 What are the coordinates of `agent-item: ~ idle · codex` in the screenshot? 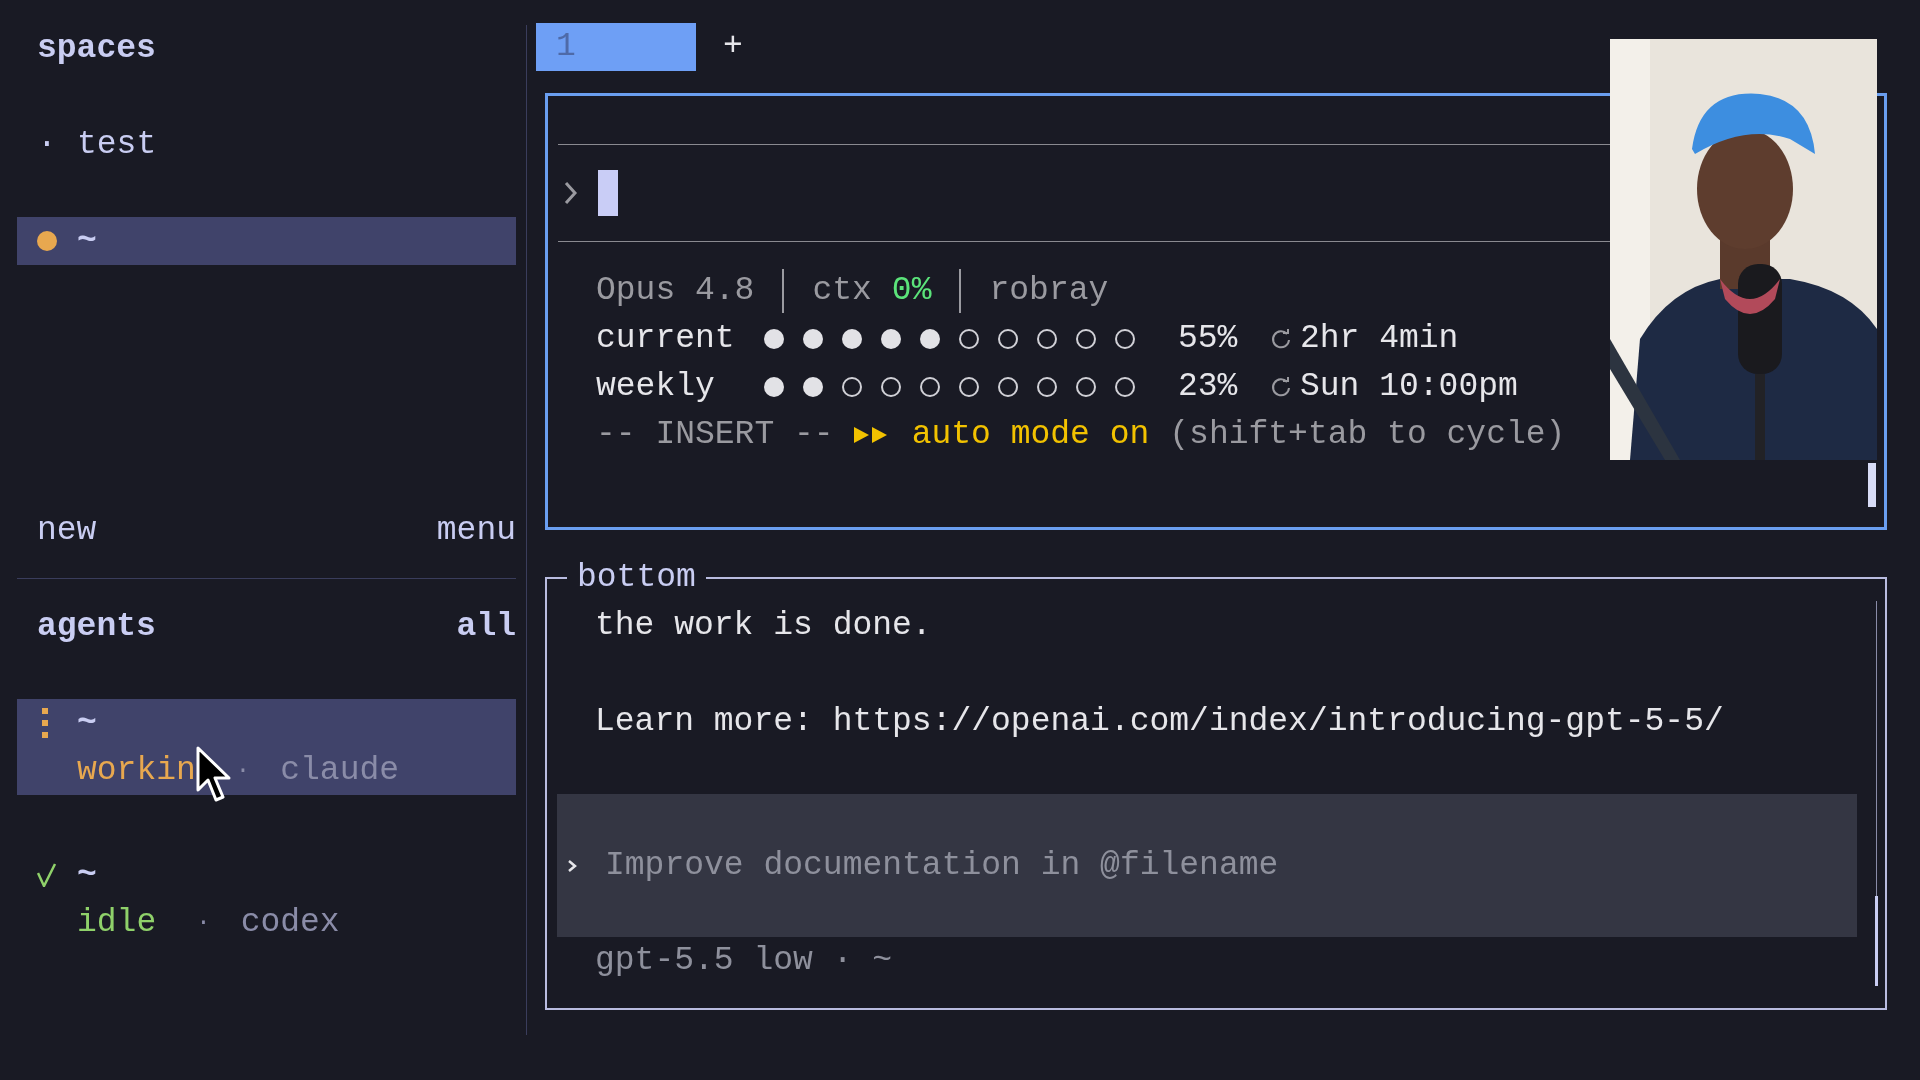 It's located at (266, 899).